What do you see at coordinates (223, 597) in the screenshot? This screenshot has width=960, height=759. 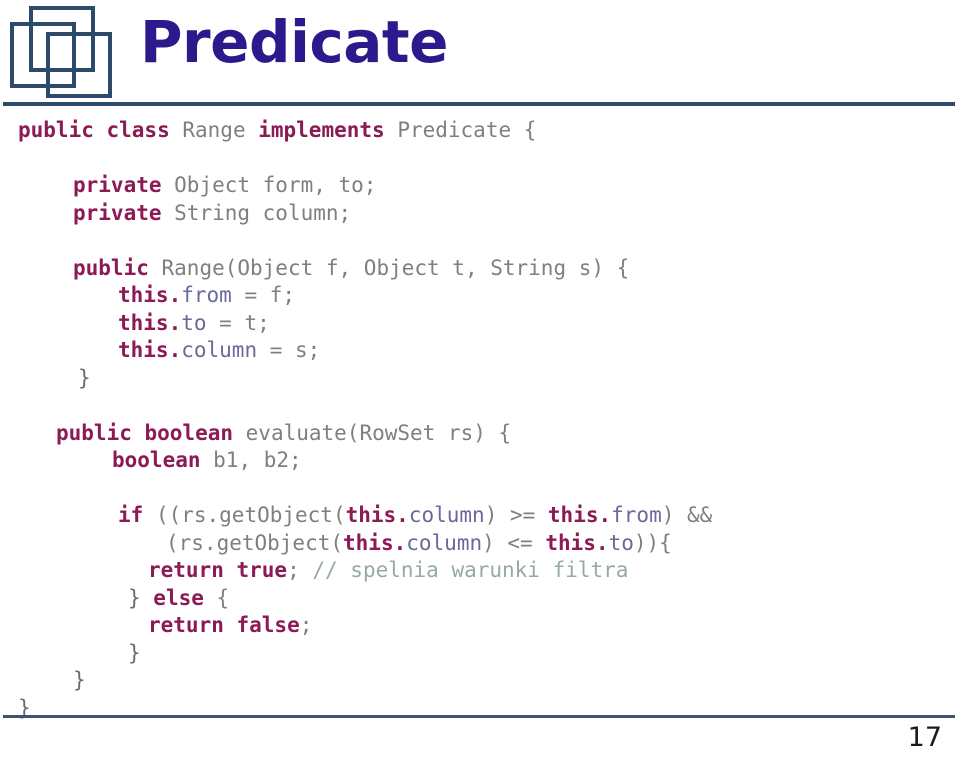 I see `code-token-plain: {` at bounding box center [223, 597].